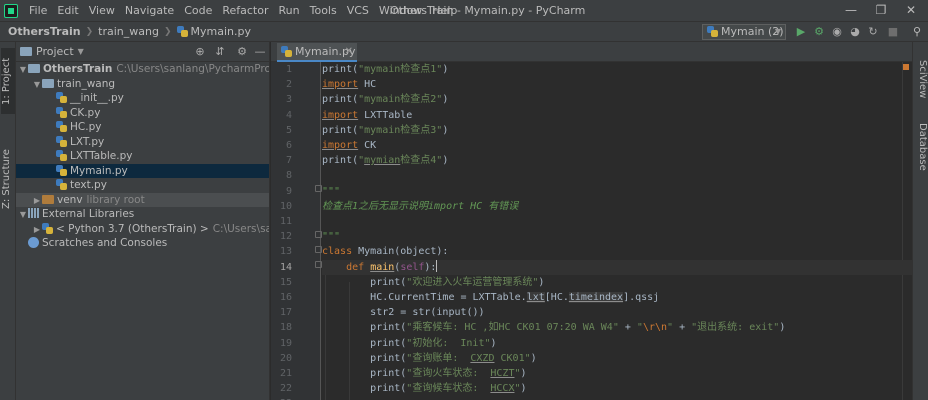 This screenshot has height=400, width=928. What do you see at coordinates (448, 373) in the screenshot?
I see `code-line-21: print("查询火车状态: HCZT")` at bounding box center [448, 373].